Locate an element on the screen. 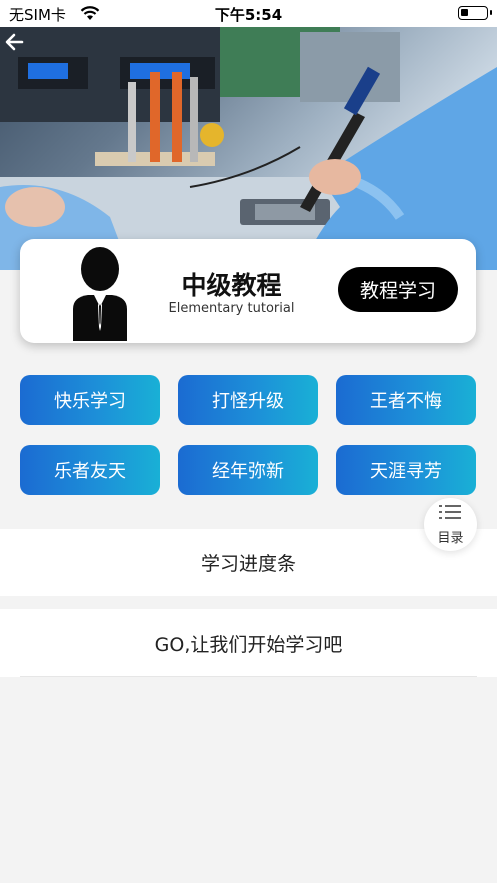 This screenshot has height=883, width=497. grid-button-no-regrets: 王者不悔 is located at coordinates (406, 400).